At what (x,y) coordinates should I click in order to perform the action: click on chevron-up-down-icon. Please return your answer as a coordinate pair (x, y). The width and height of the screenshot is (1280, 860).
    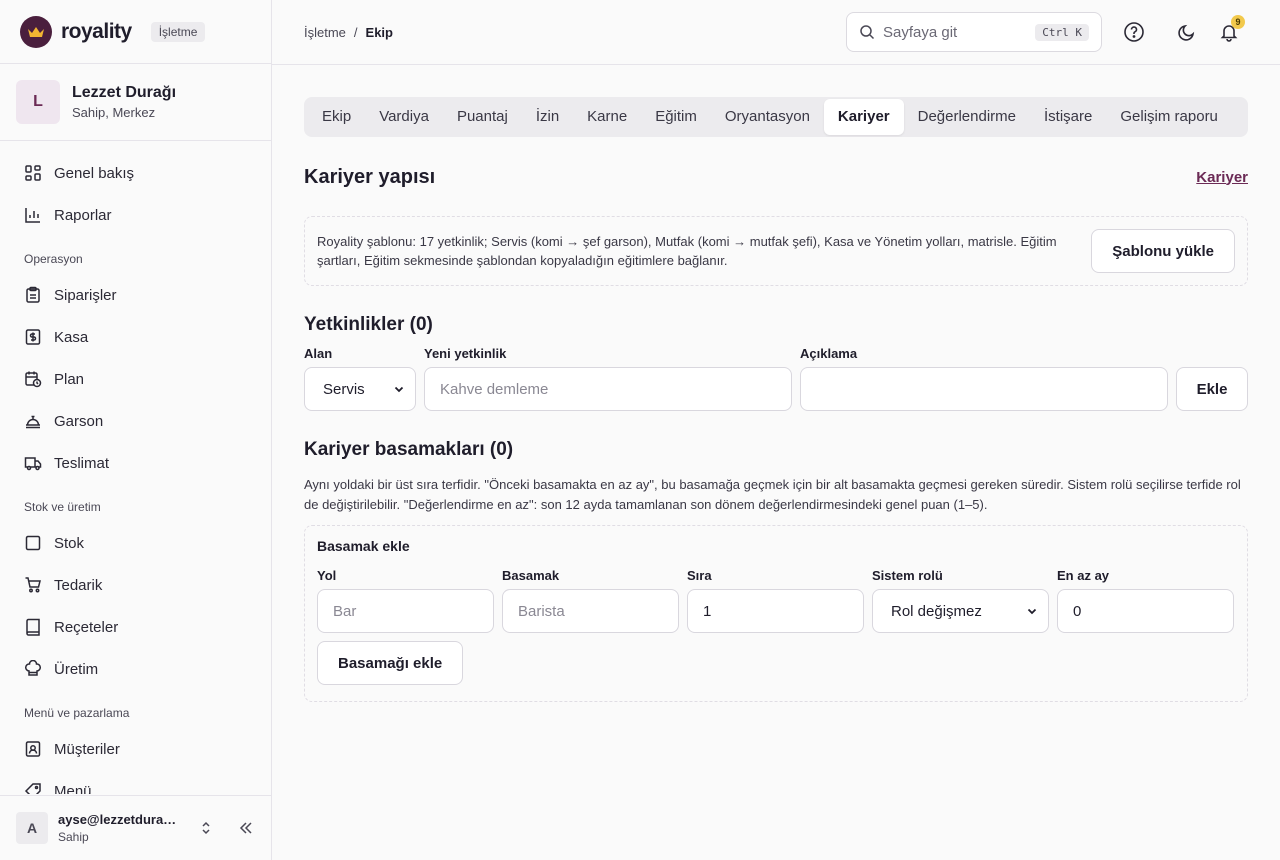
    Looking at the image, I should click on (206, 828).